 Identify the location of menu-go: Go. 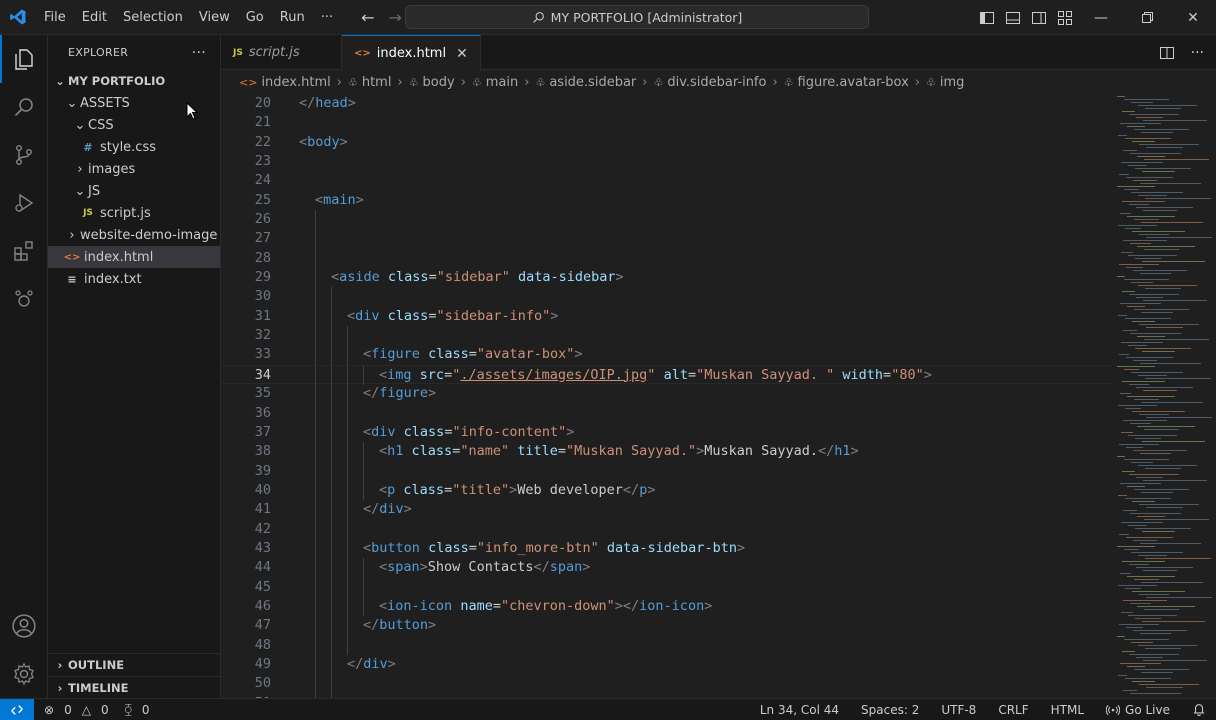
(255, 17).